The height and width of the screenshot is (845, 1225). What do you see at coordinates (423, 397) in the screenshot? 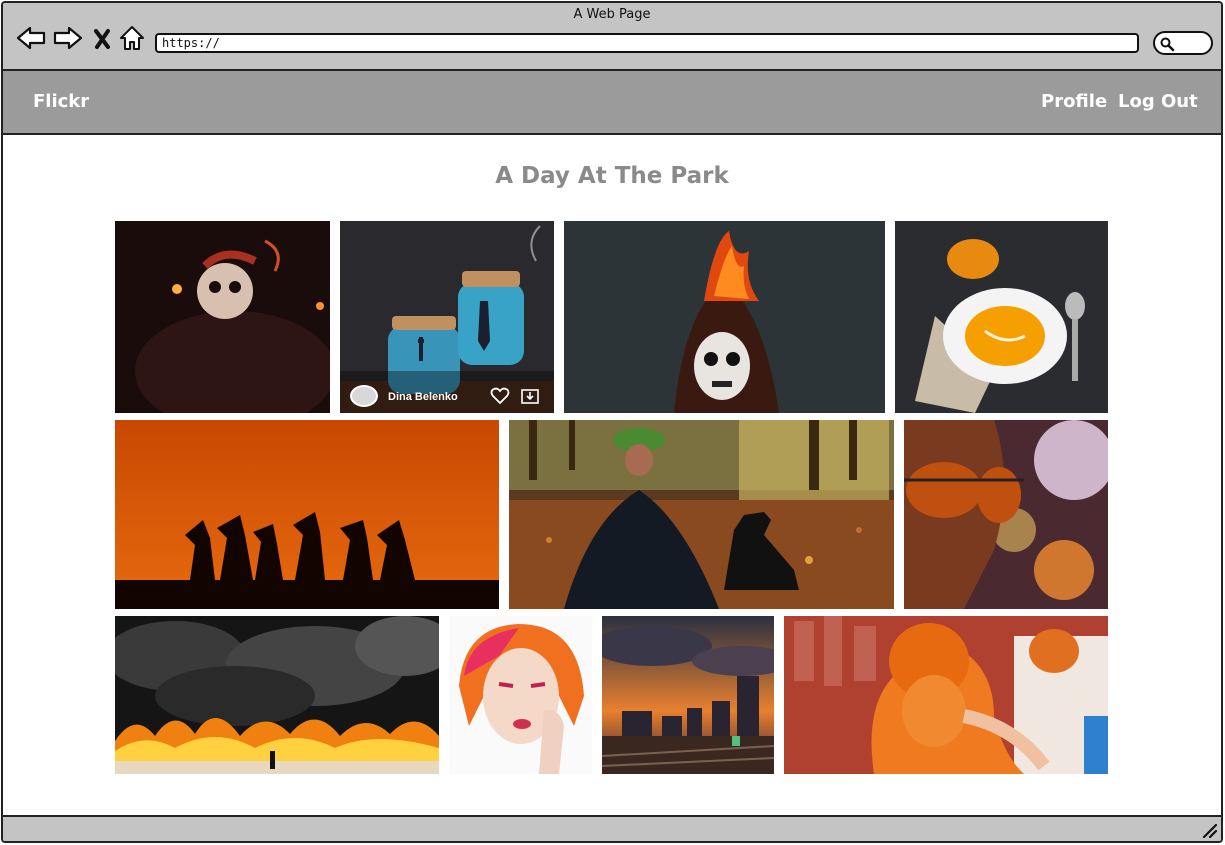
I see `author-name: Dina Belenko` at bounding box center [423, 397].